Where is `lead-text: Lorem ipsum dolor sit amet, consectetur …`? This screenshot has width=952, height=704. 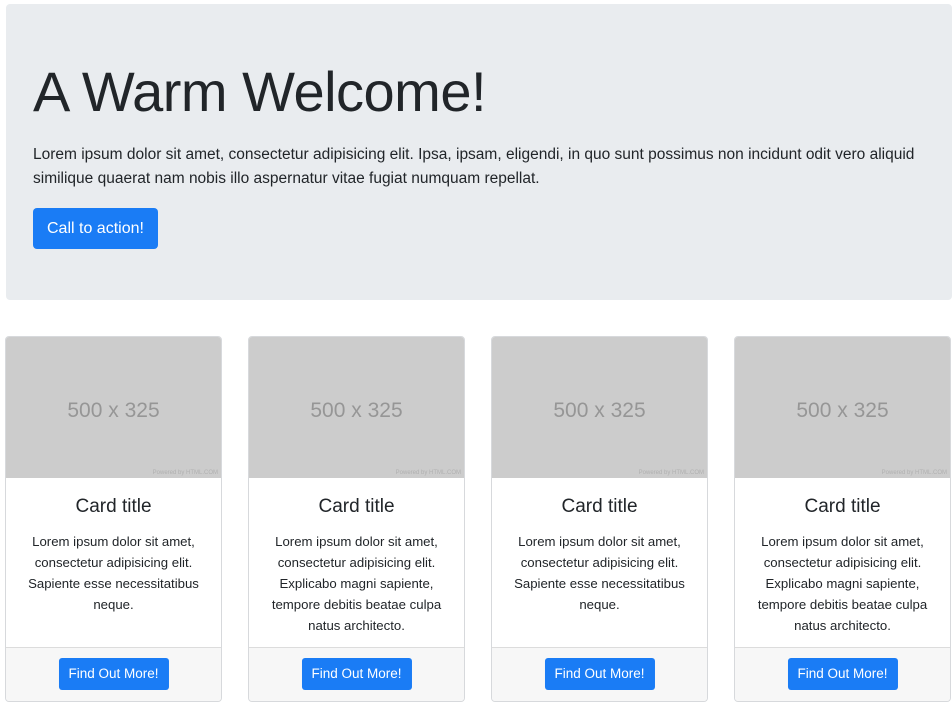
lead-text: Lorem ipsum dolor sit amet, consectetur … is located at coordinates (474, 166).